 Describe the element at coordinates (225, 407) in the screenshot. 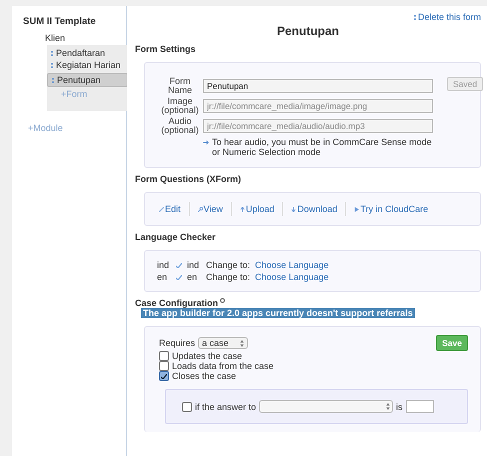

I see `condition-label: if the answer to` at that location.